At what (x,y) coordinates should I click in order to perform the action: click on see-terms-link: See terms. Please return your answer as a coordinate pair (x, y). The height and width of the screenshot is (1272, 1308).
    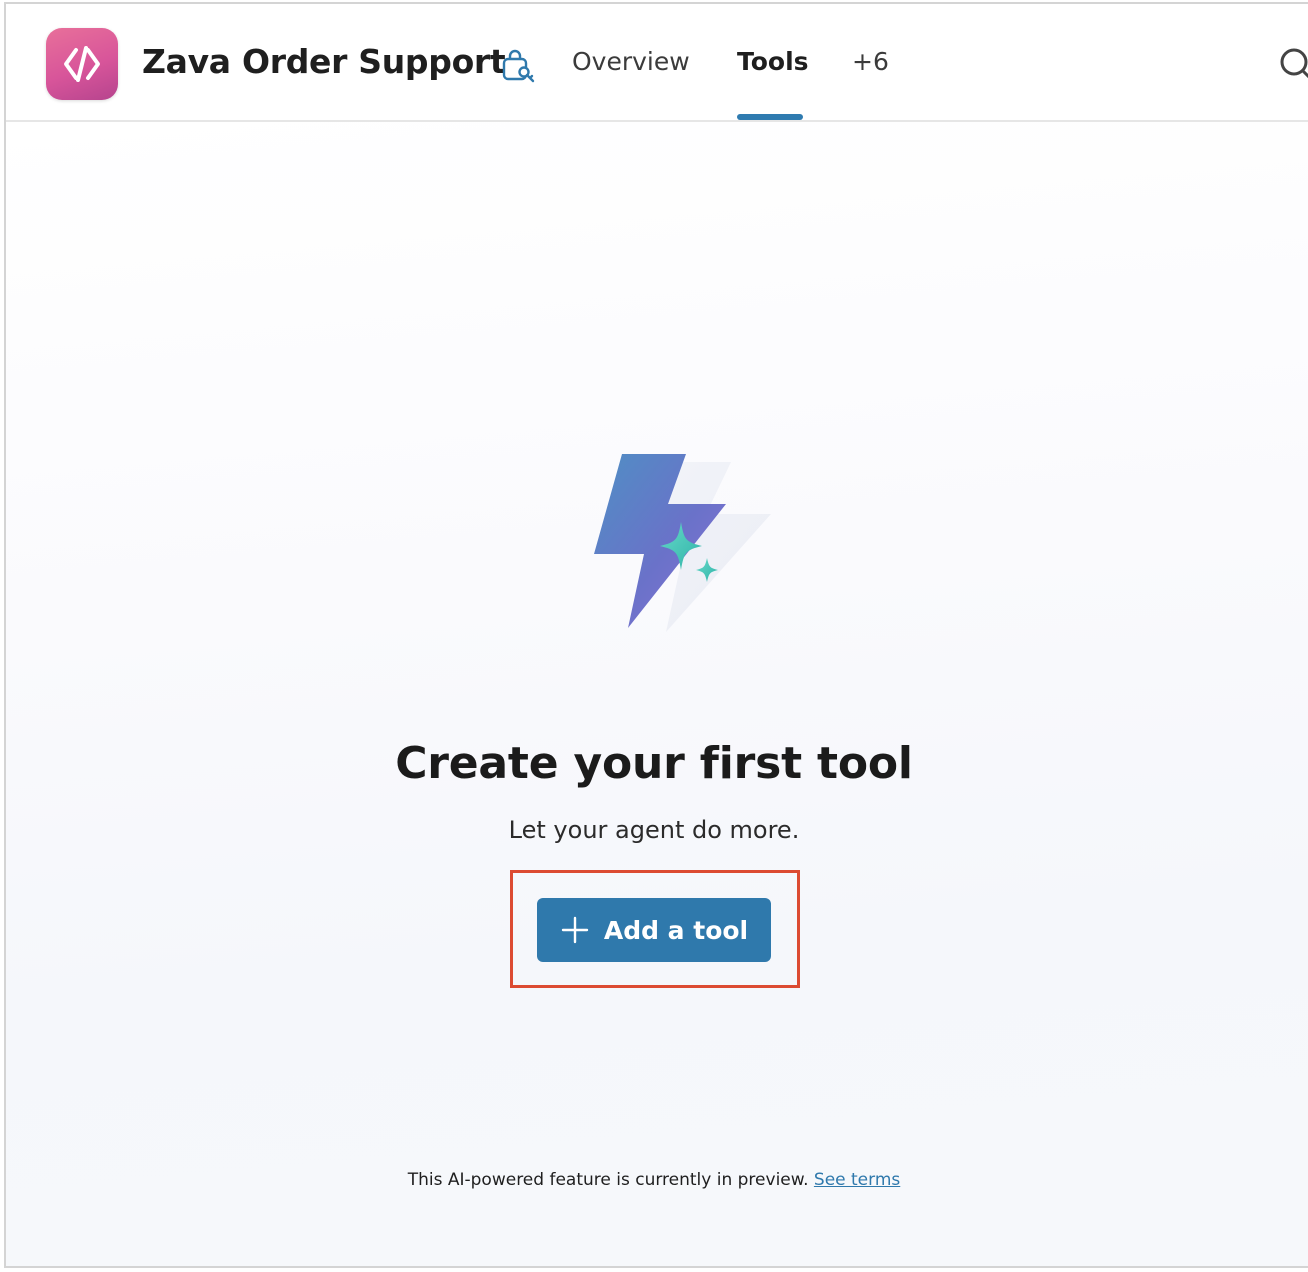
    Looking at the image, I should click on (857, 1180).